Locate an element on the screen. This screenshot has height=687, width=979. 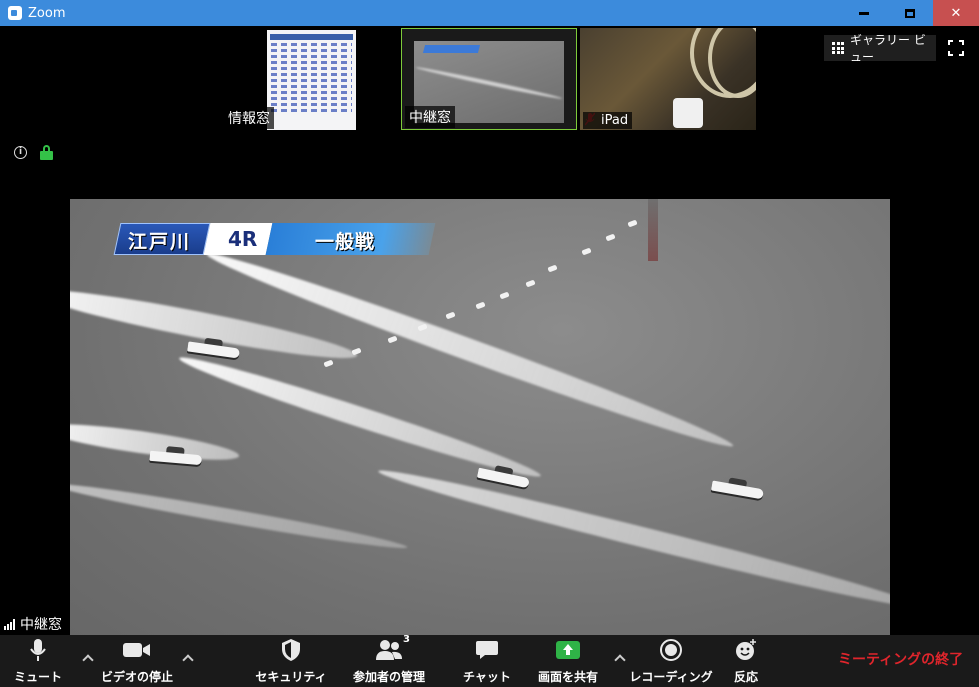
close-button: ✕ is located at coordinates (956, 13).